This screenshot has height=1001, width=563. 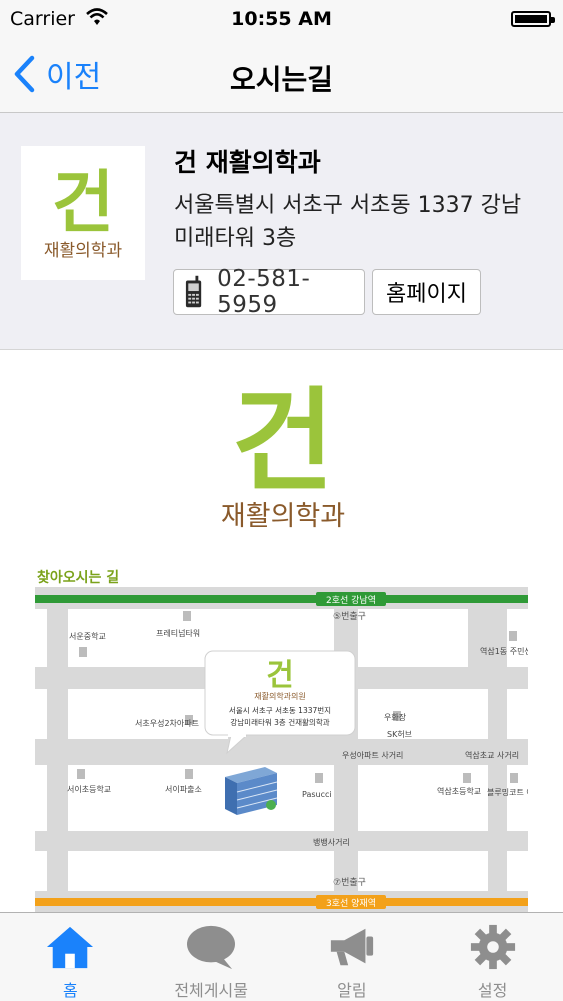 What do you see at coordinates (178, 633) in the screenshot?
I see `map-label: 프레티넘타워` at bounding box center [178, 633].